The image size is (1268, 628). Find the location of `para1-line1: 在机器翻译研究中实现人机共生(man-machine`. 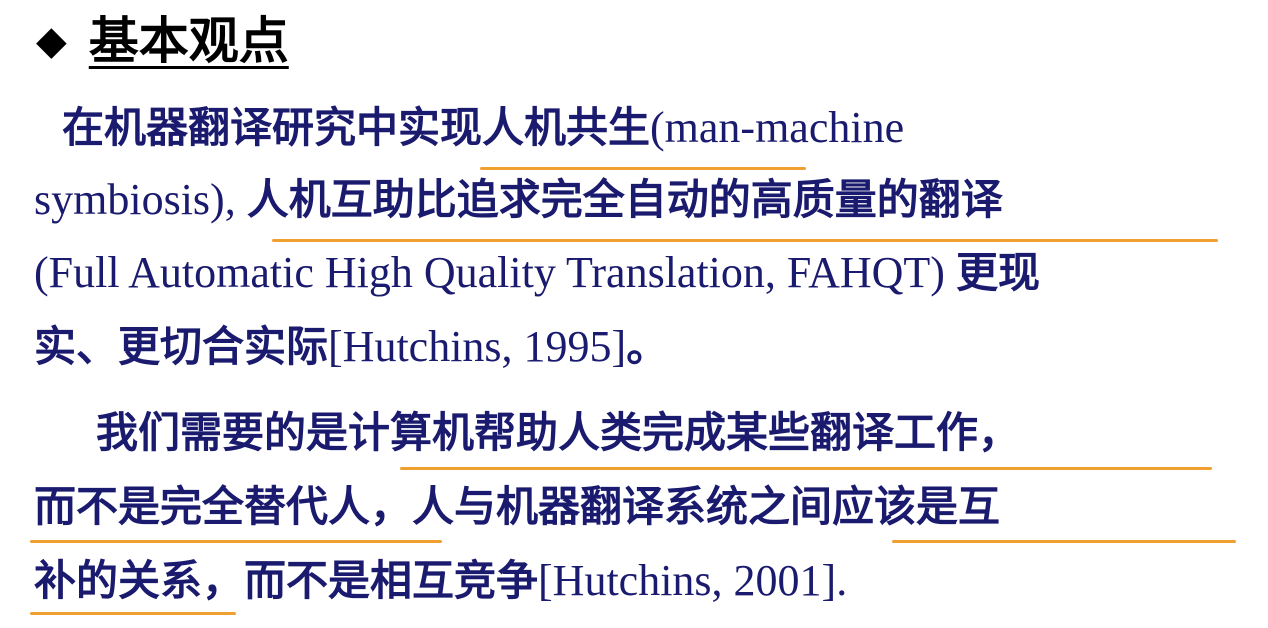

para1-line1: 在机器翻译研究中实现人机共生(man-machine is located at coordinates (634, 128).